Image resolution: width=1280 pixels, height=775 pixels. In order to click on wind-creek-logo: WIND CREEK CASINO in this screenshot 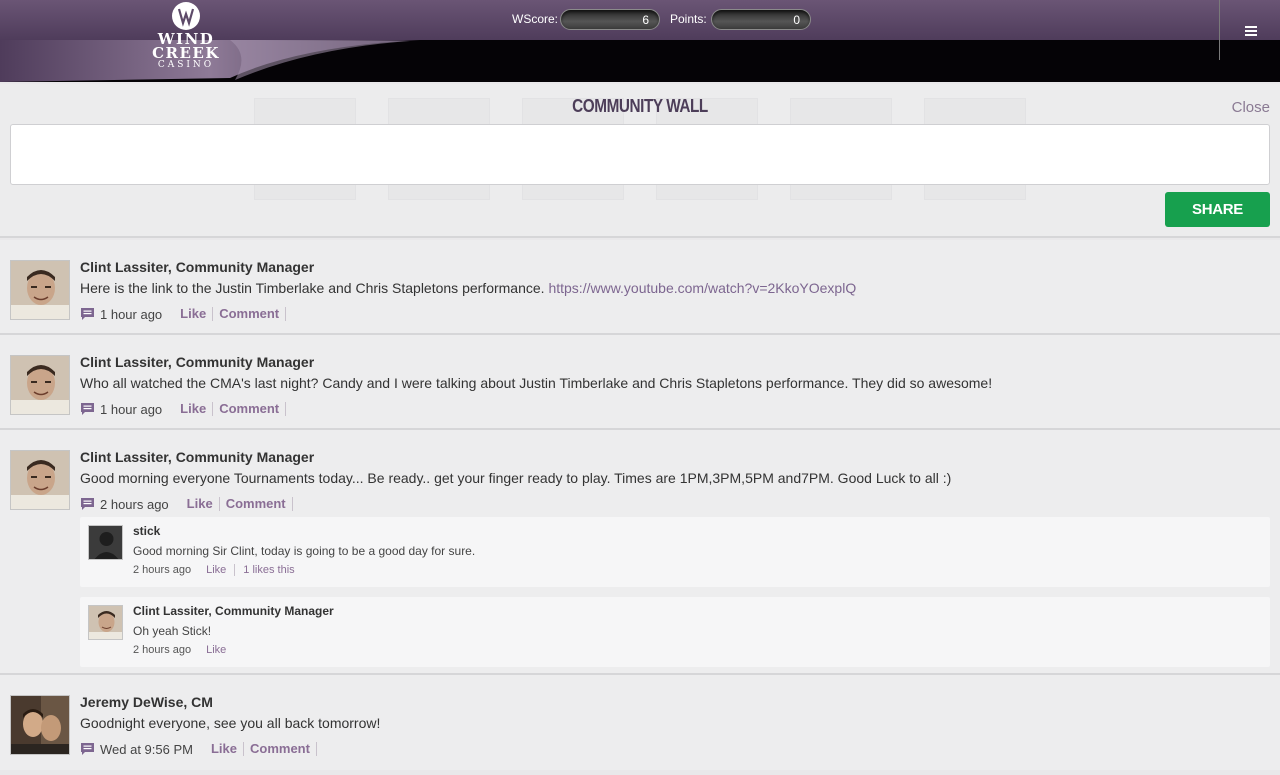, I will do `click(186, 35)`.